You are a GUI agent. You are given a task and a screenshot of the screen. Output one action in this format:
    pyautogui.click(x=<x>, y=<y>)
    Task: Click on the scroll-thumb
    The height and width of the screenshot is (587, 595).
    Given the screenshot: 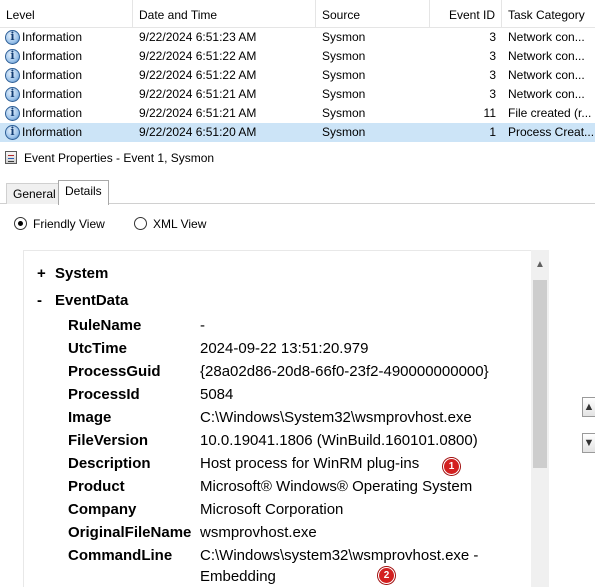 What is the action you would take?
    pyautogui.click(x=540, y=374)
    